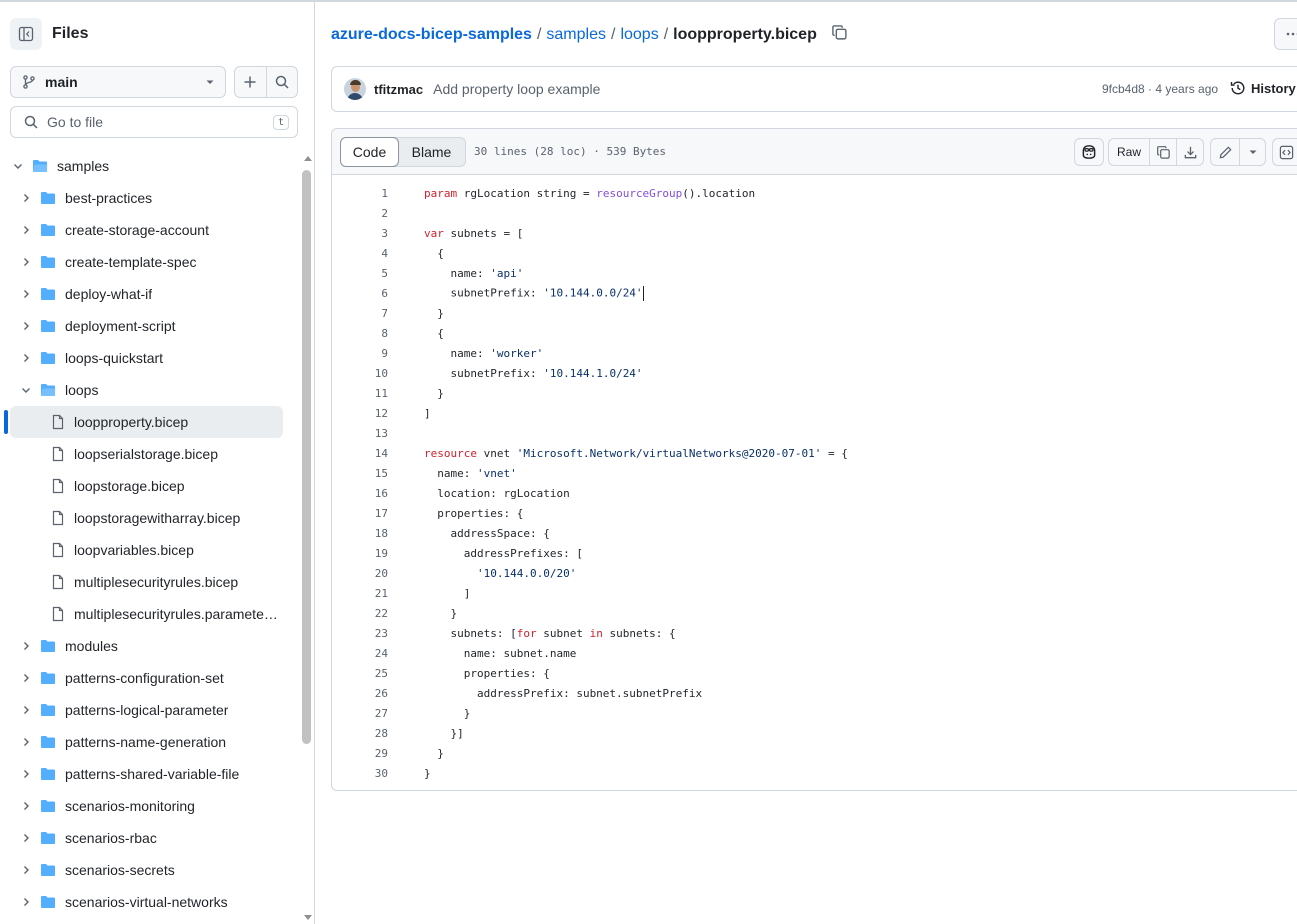 This screenshot has width=1297, height=924. I want to click on tab-blame: Blame, so click(431, 152).